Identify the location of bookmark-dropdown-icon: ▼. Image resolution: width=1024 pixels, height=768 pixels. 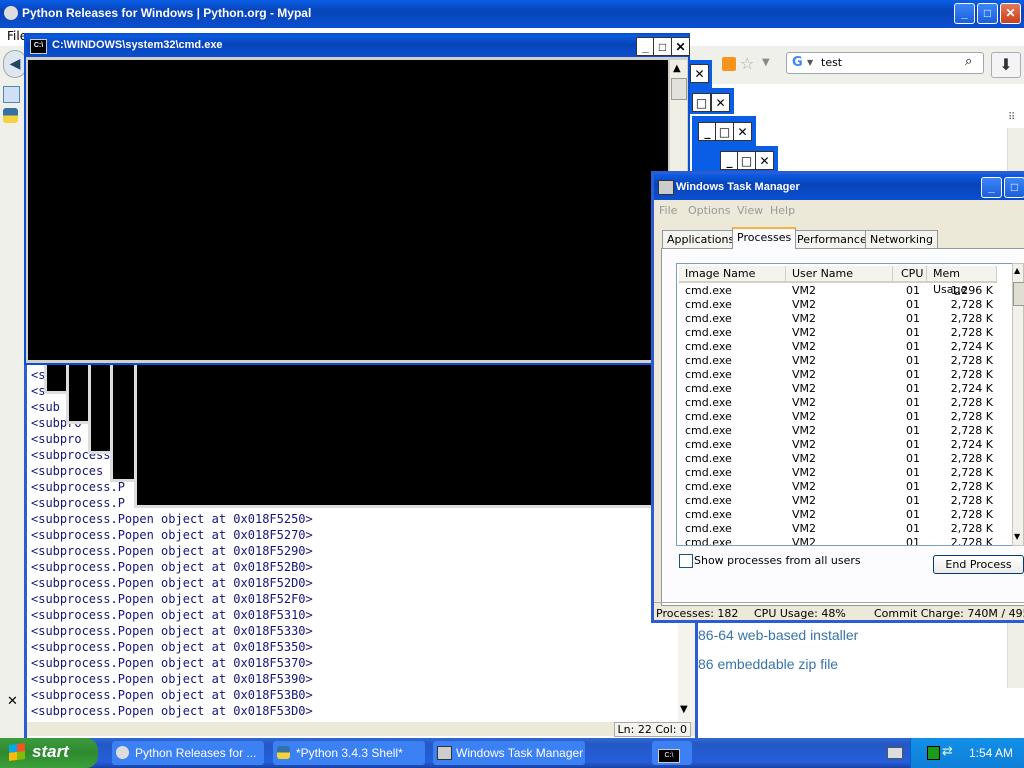
(766, 62).